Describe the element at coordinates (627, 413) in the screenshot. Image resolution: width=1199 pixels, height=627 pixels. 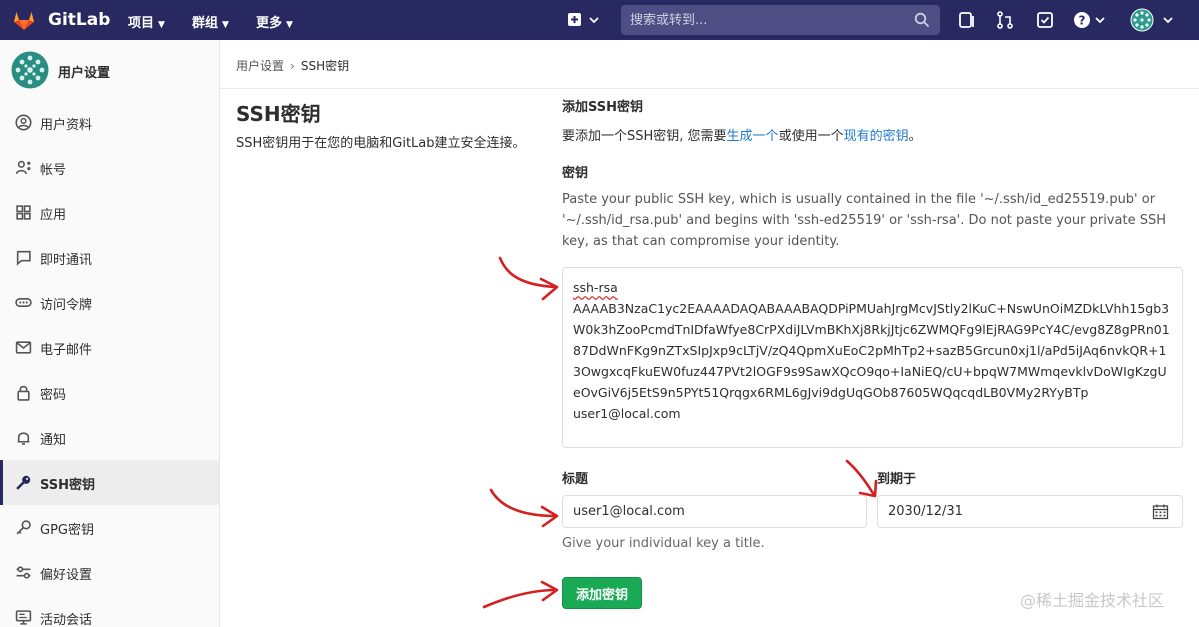
I see `key-comment-text: user1@local.com` at that location.